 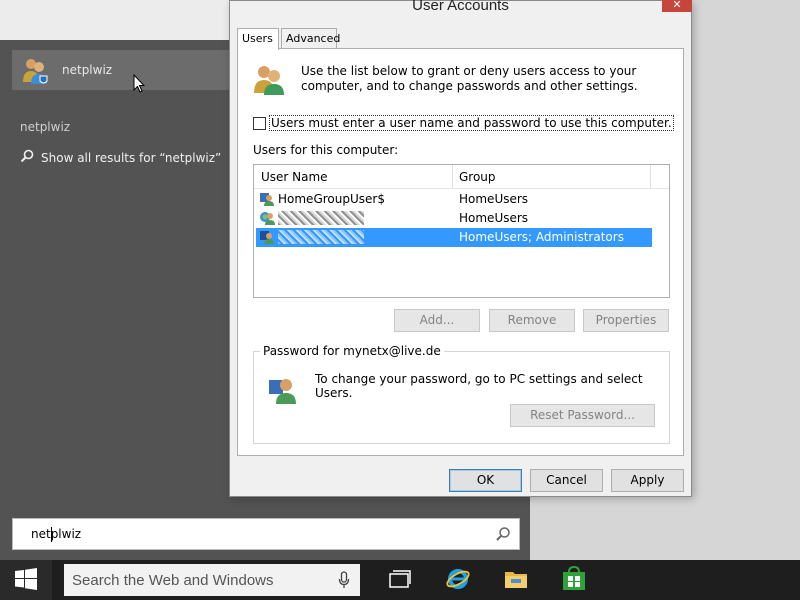 What do you see at coordinates (485, 480) in the screenshot?
I see `ok-button: OK` at bounding box center [485, 480].